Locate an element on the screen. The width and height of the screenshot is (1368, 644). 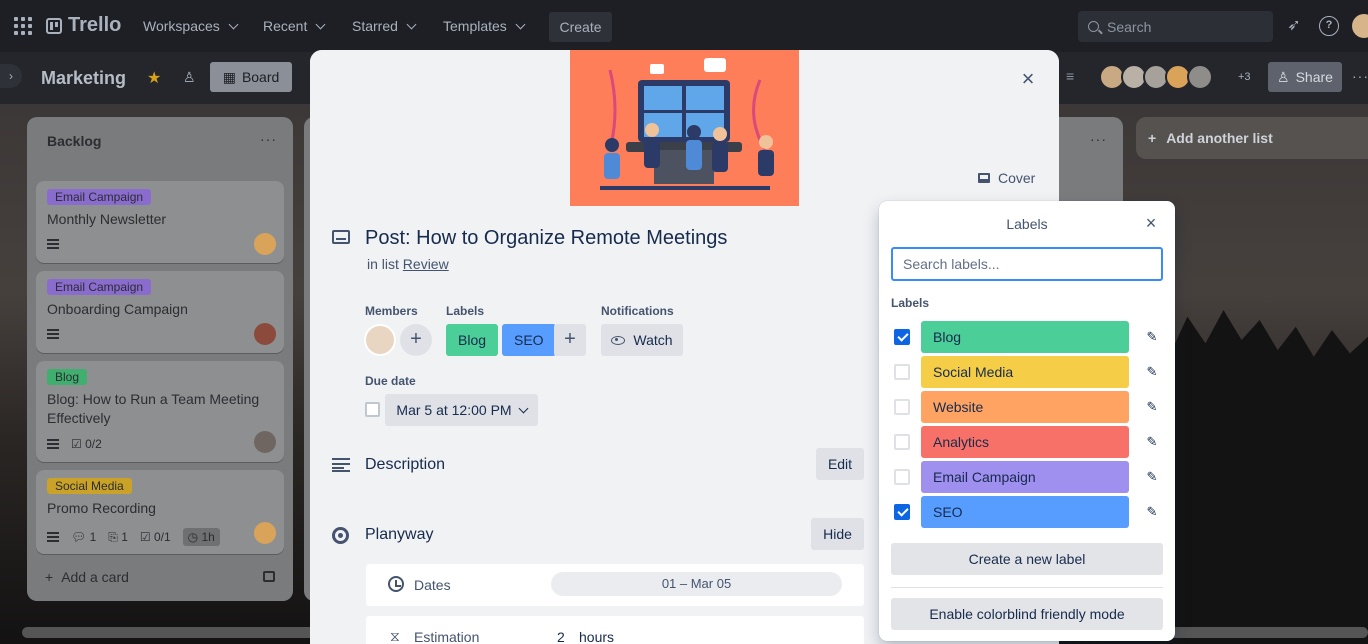
planyway-estimation-row: ⧖ Estimation 2 hours is located at coordinates (615, 630).